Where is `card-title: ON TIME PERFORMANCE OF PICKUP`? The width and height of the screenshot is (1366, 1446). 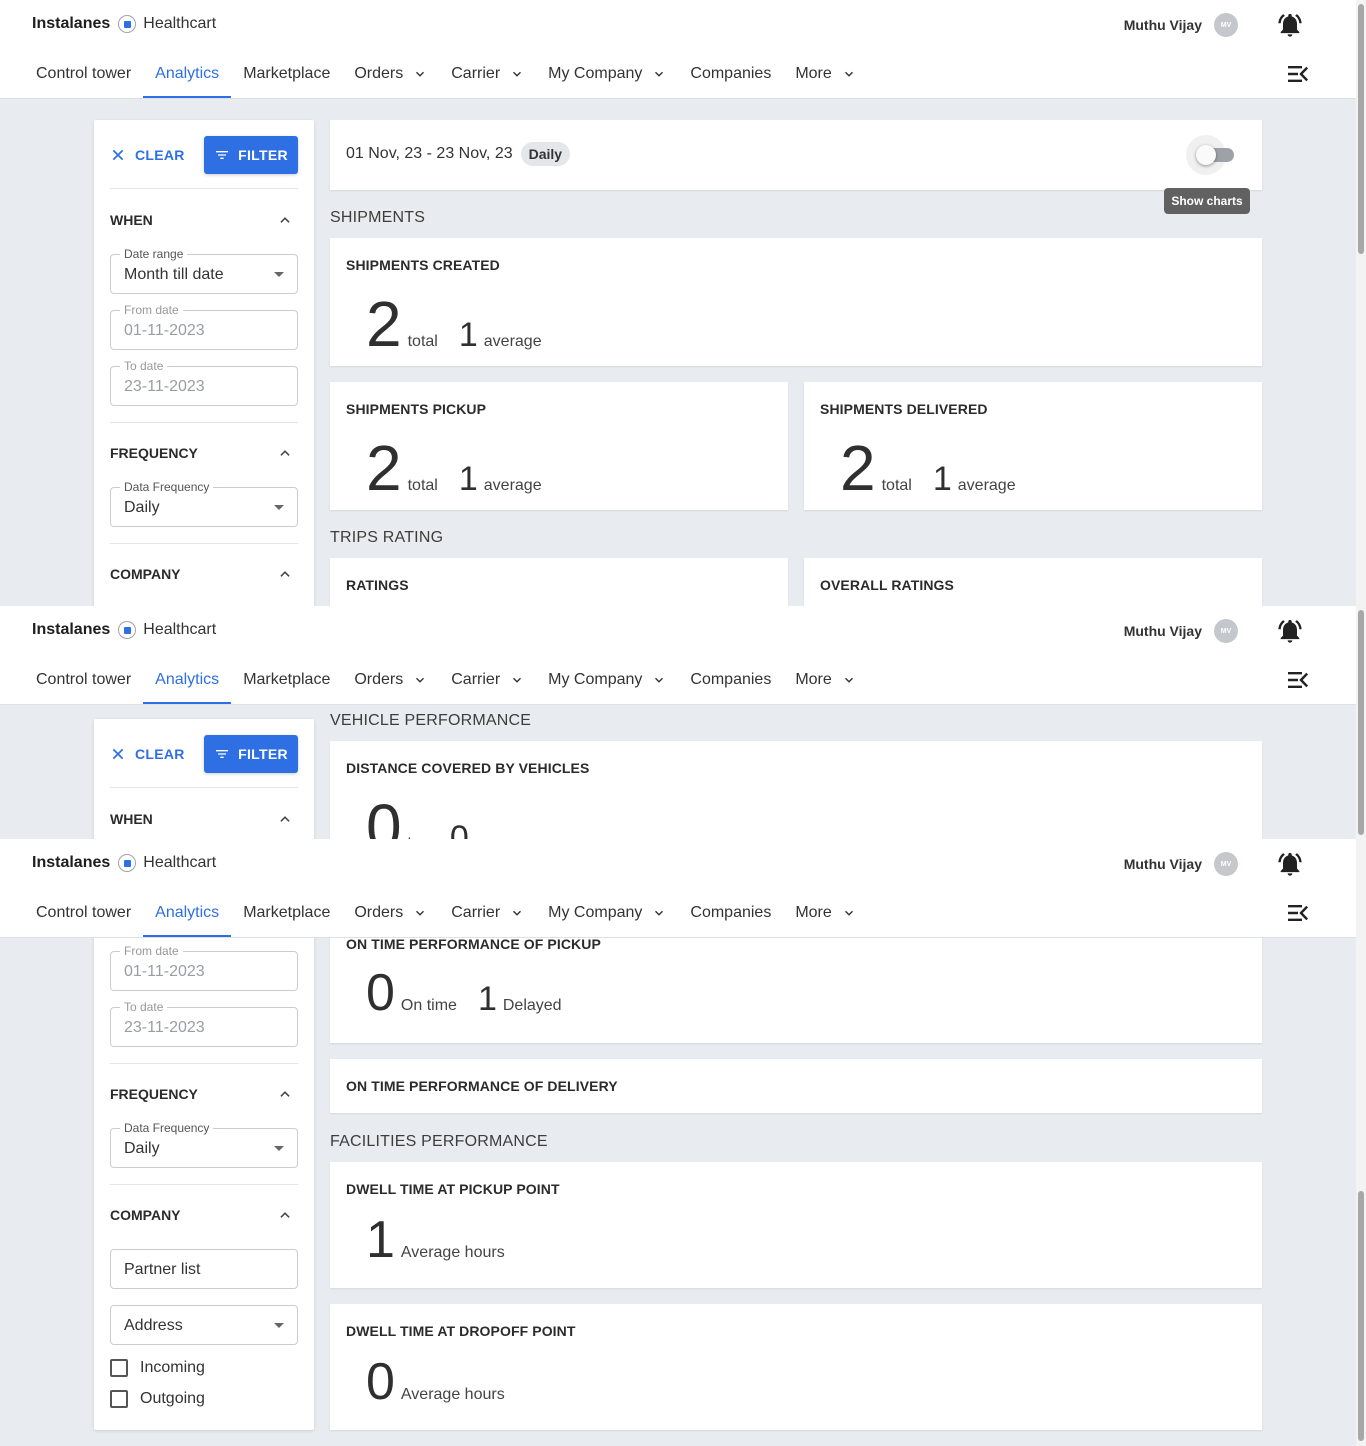 card-title: ON TIME PERFORMANCE OF PICKUP is located at coordinates (473, 944).